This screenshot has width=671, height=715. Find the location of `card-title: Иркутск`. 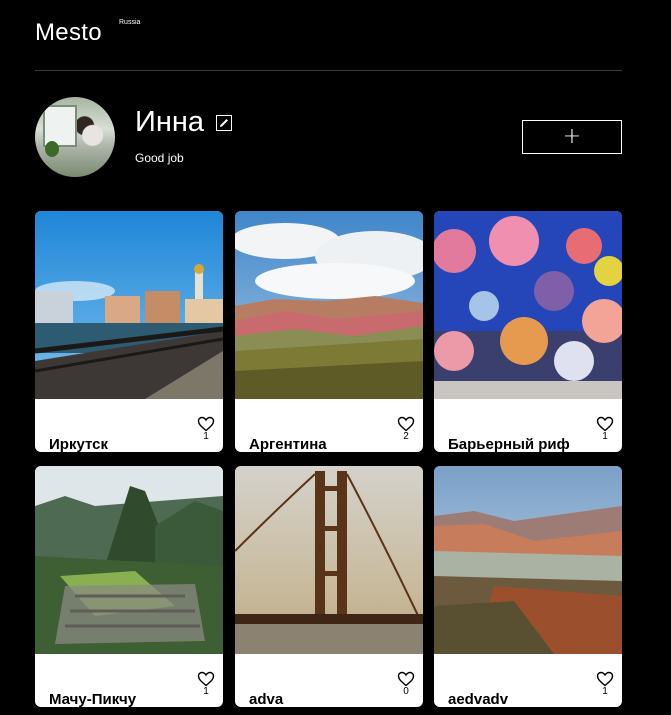

card-title: Иркутск is located at coordinates (78, 444).